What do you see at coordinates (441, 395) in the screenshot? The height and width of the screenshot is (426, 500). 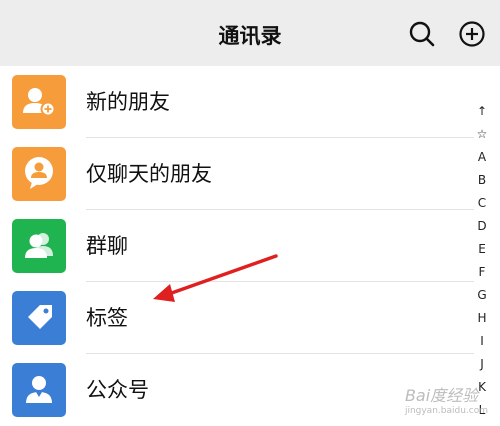 I see `watermark-text: Bai度经验` at bounding box center [441, 395].